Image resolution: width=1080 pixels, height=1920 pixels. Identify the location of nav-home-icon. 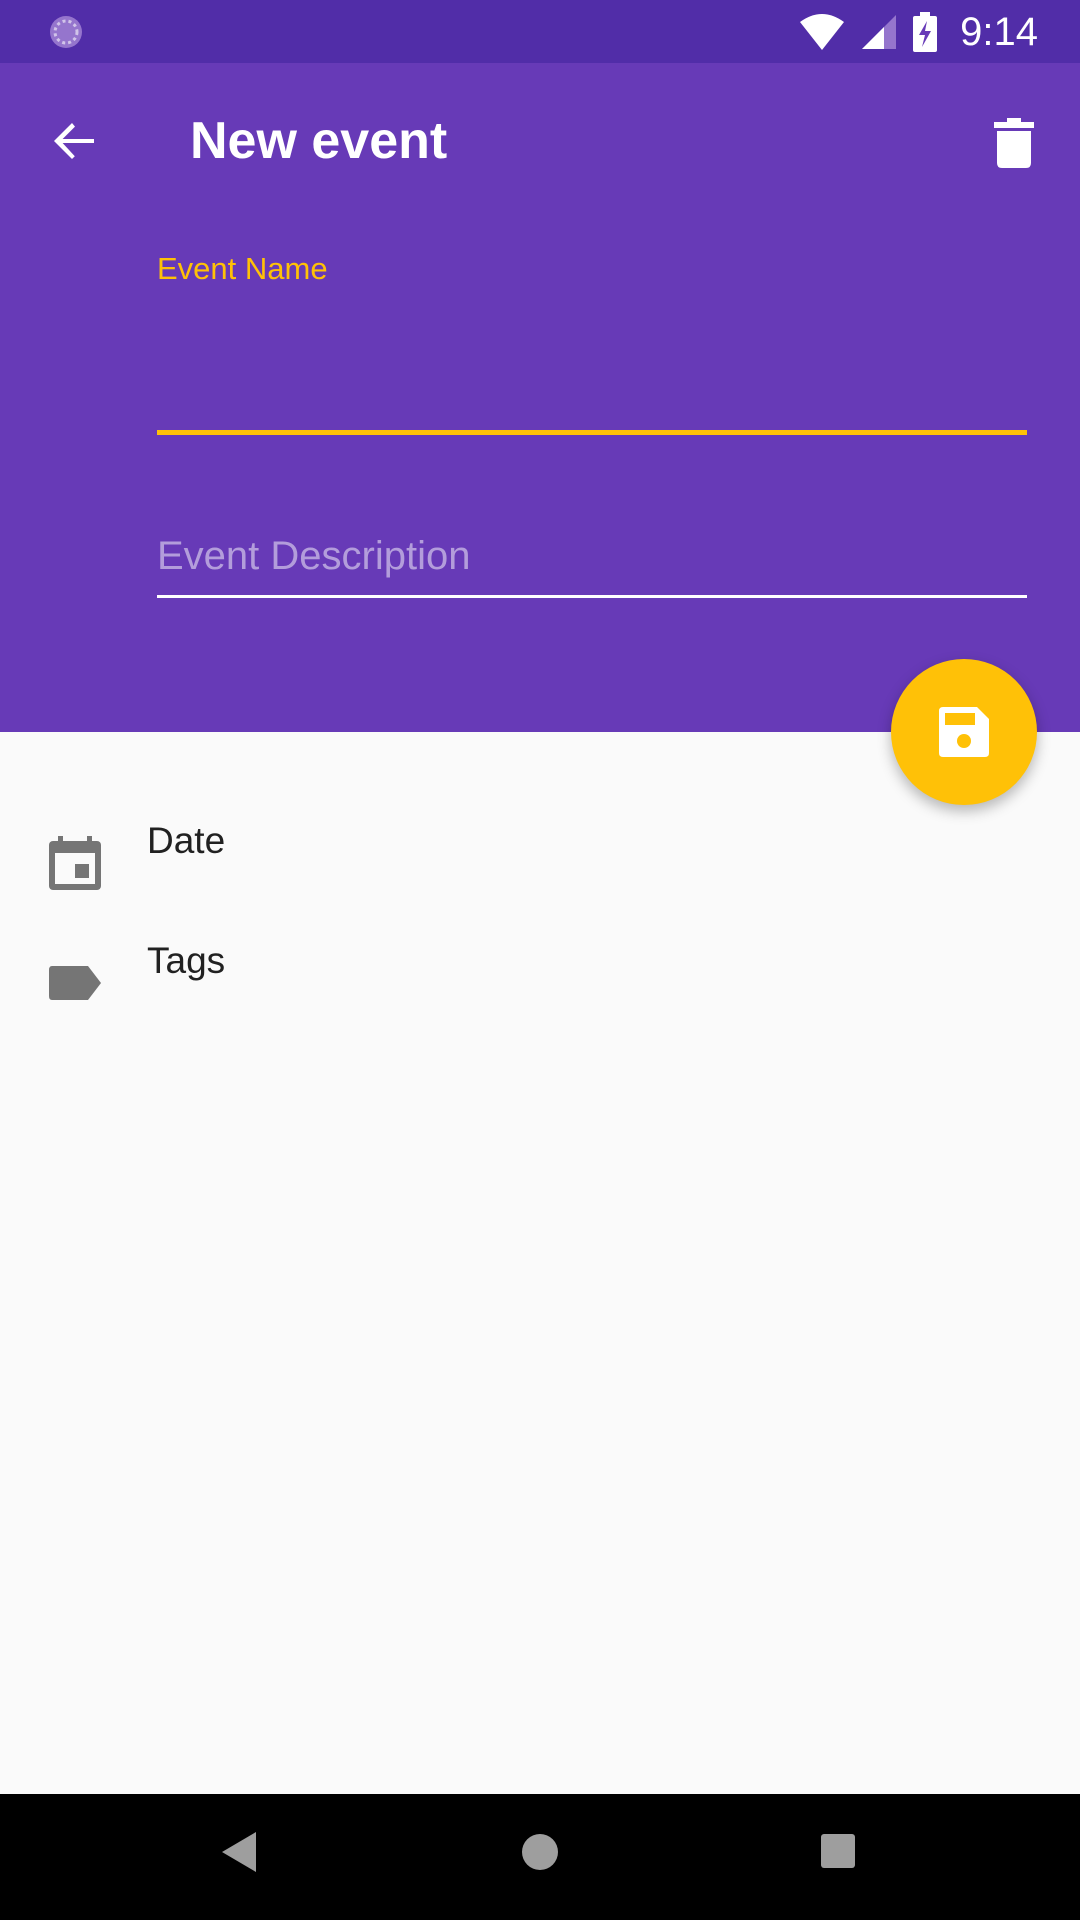
(540, 1852).